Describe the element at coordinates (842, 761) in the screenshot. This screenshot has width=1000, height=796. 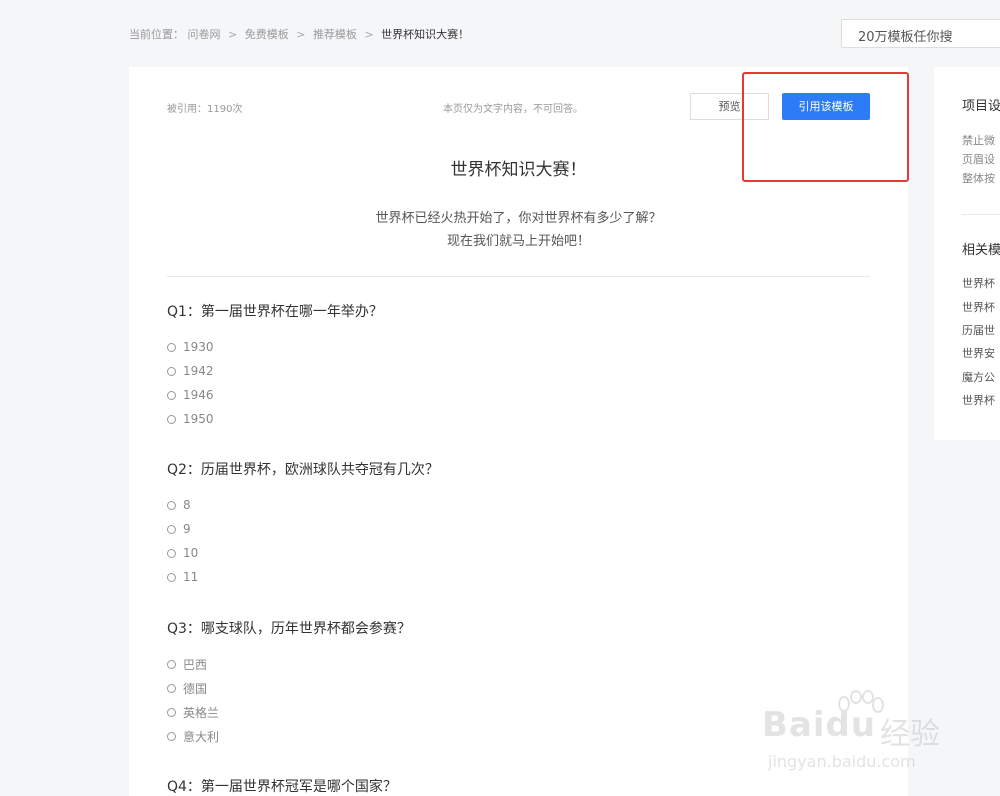
I see `watermark-url: jingyan.baidu.com` at that location.